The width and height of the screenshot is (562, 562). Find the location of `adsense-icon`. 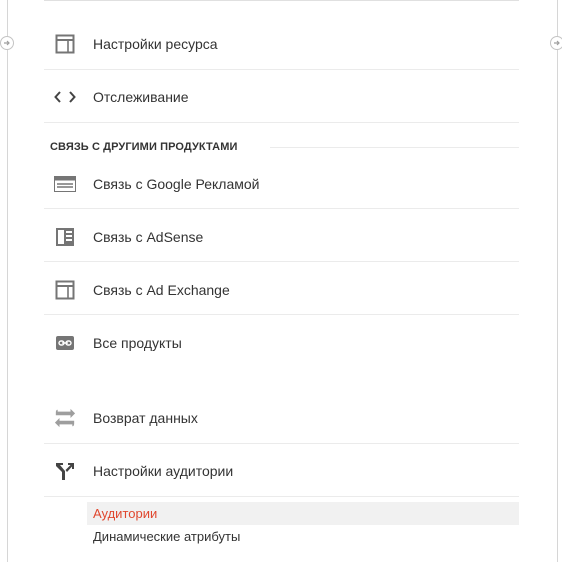

adsense-icon is located at coordinates (65, 237).